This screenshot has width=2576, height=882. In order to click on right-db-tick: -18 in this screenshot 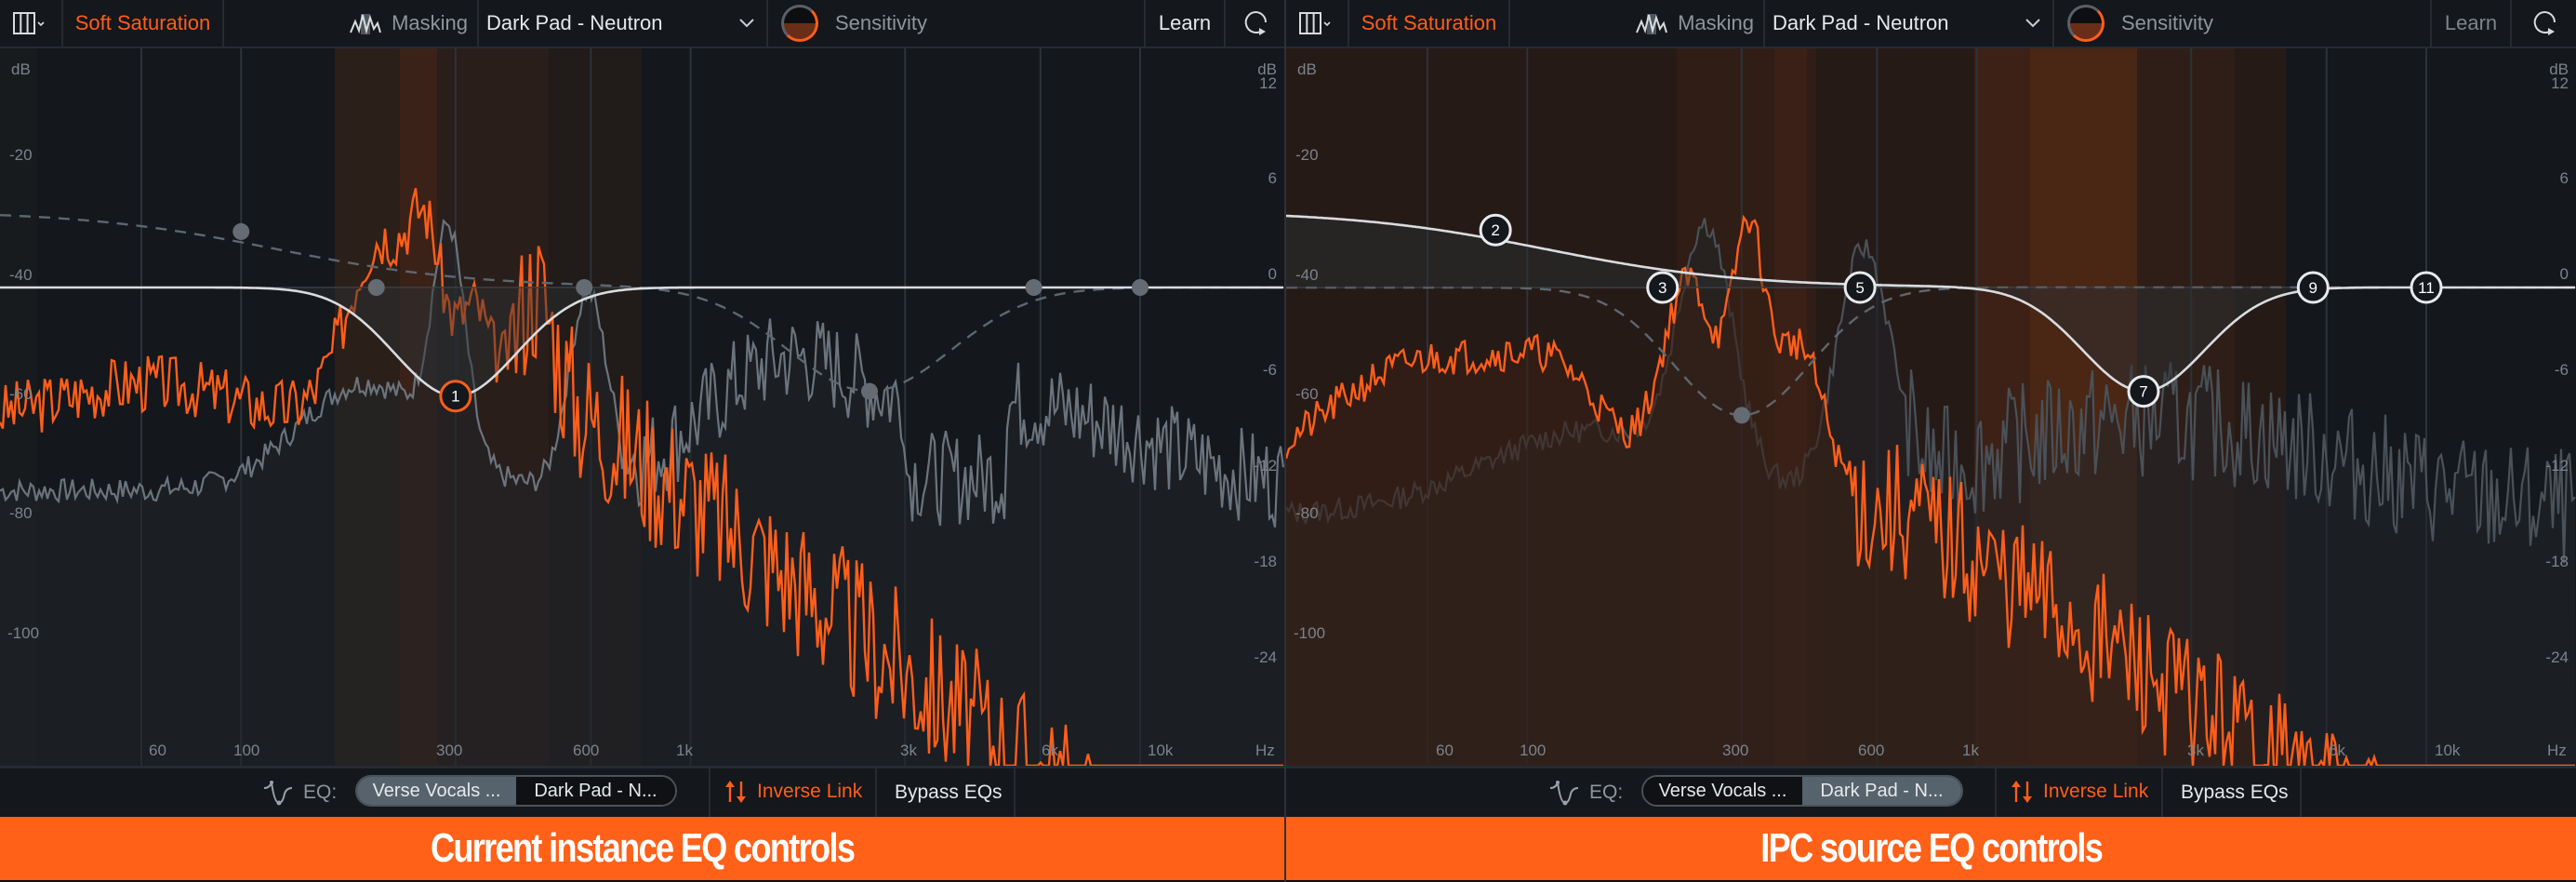, I will do `click(1265, 561)`.